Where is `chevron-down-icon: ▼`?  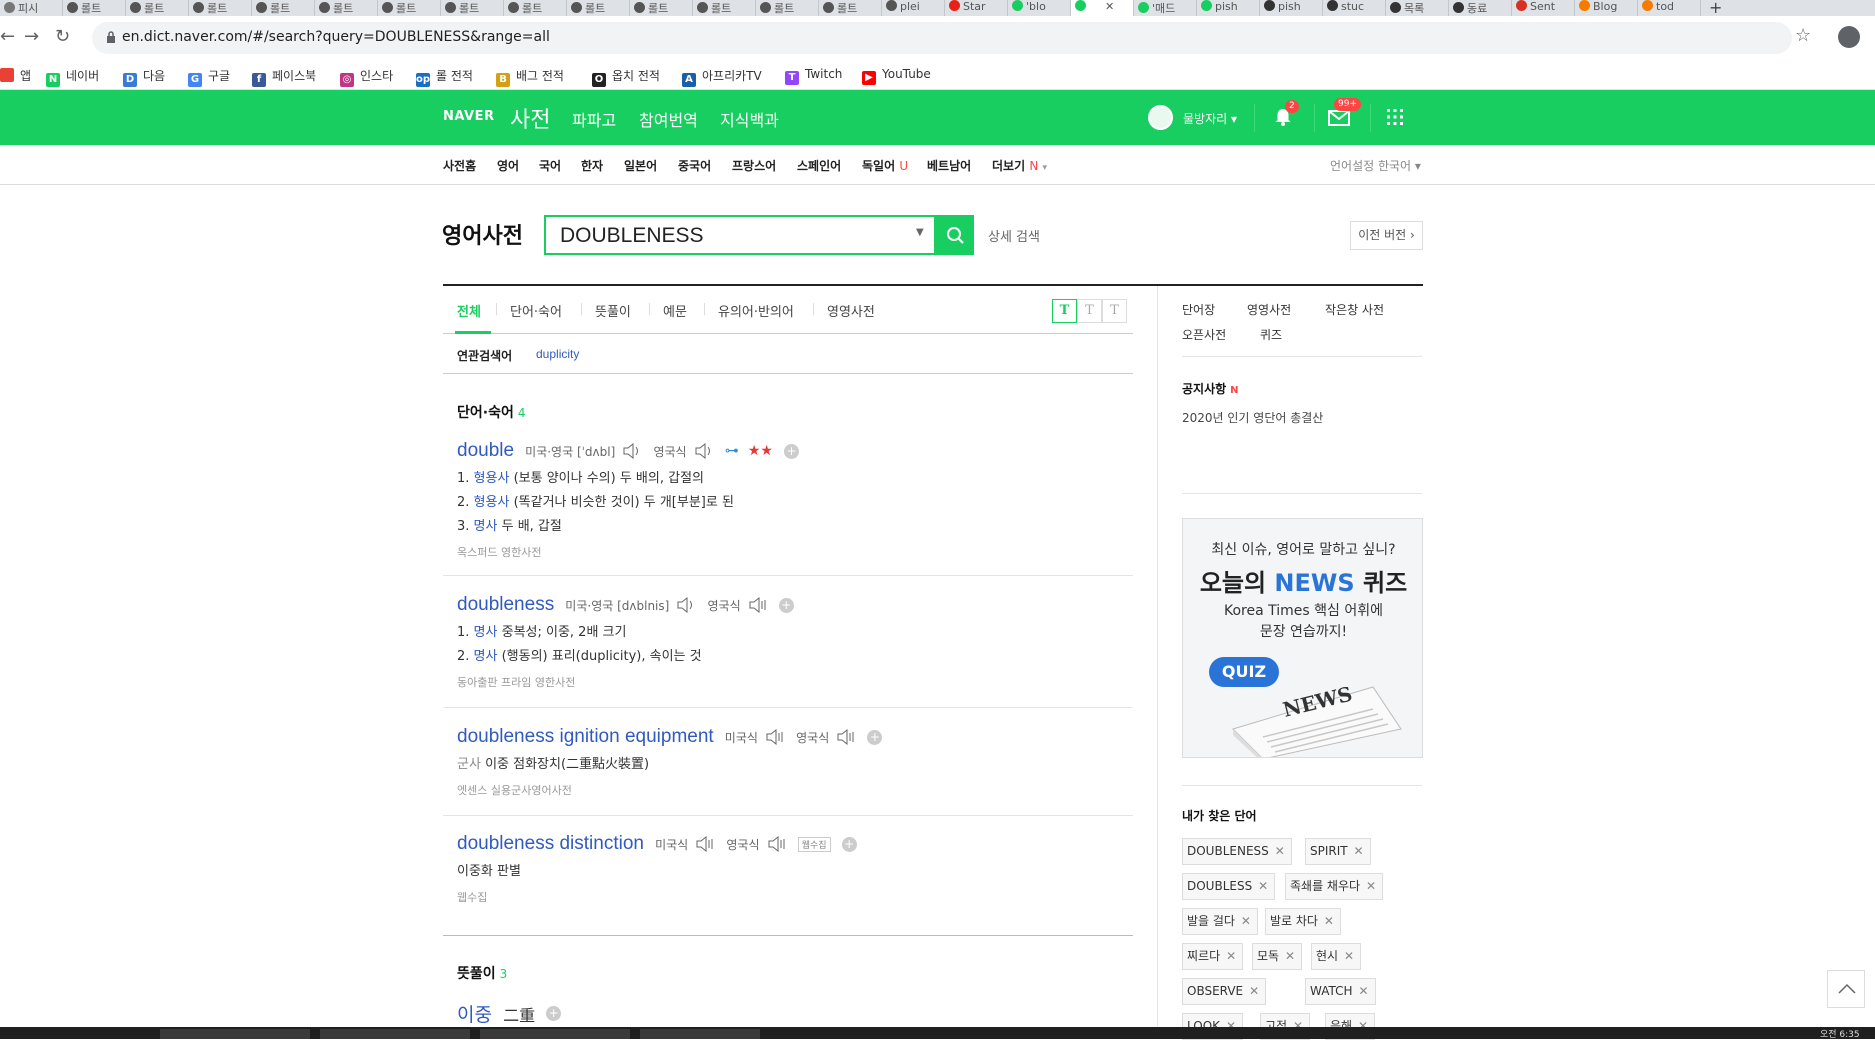
chevron-down-icon: ▼ is located at coordinates (920, 232).